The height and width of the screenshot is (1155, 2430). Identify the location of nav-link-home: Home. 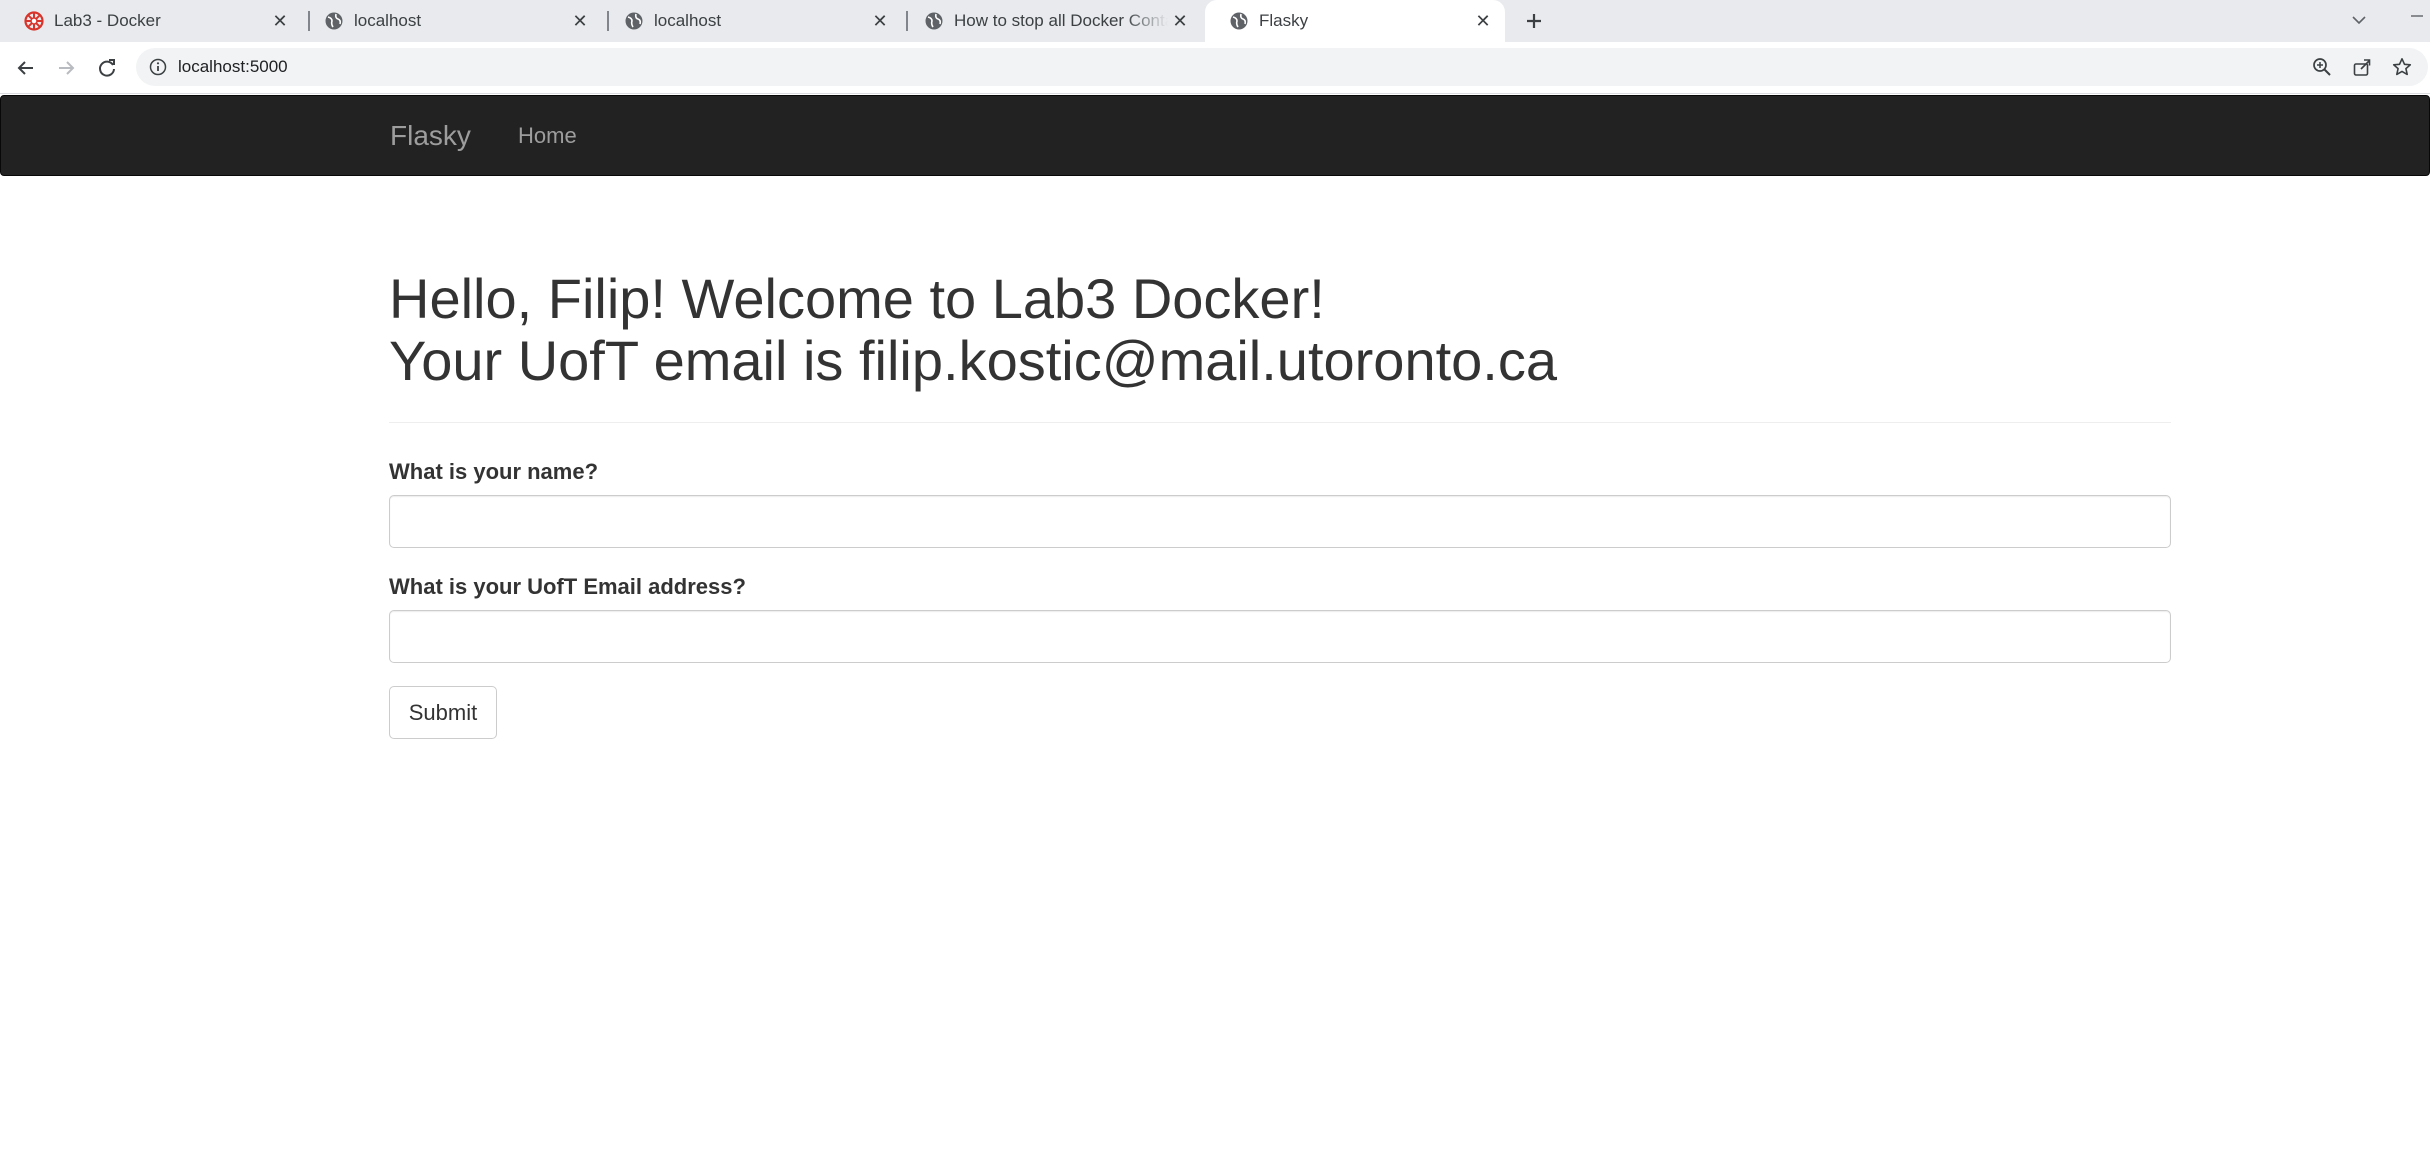
(547, 135).